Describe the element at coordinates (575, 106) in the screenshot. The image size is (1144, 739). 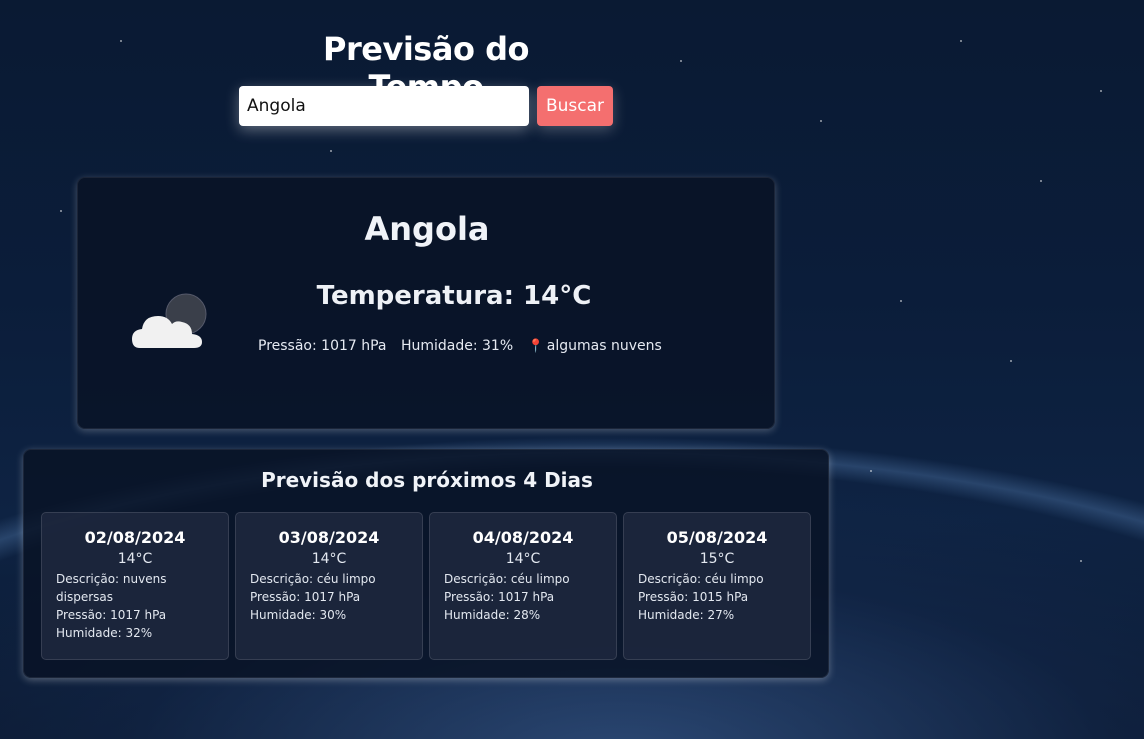
I see `search-button: Buscar` at that location.